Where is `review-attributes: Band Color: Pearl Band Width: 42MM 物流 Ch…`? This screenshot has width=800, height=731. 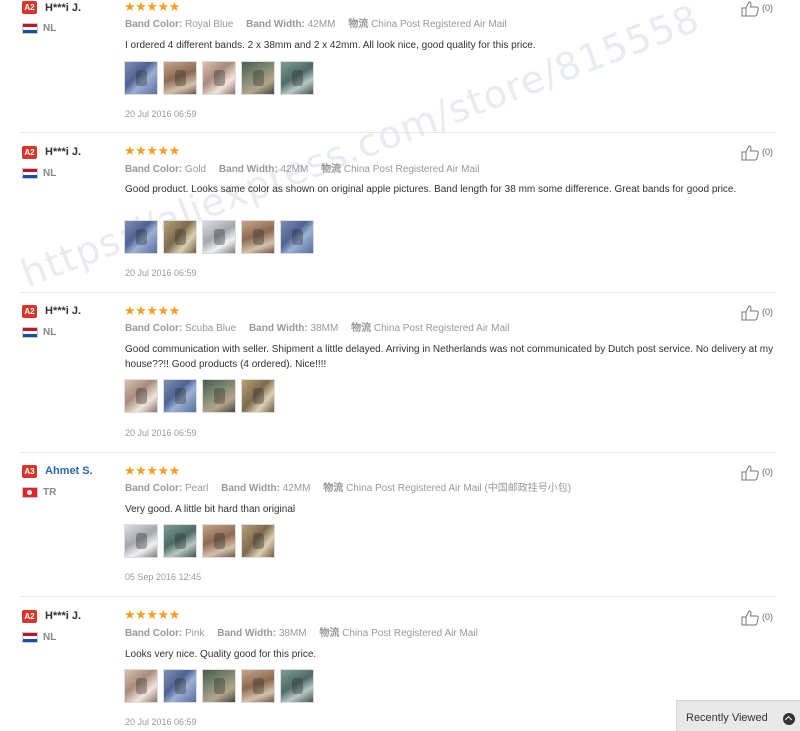 review-attributes: Band Color: Pearl Band Width: 42MM 物流 Ch… is located at coordinates (348, 488).